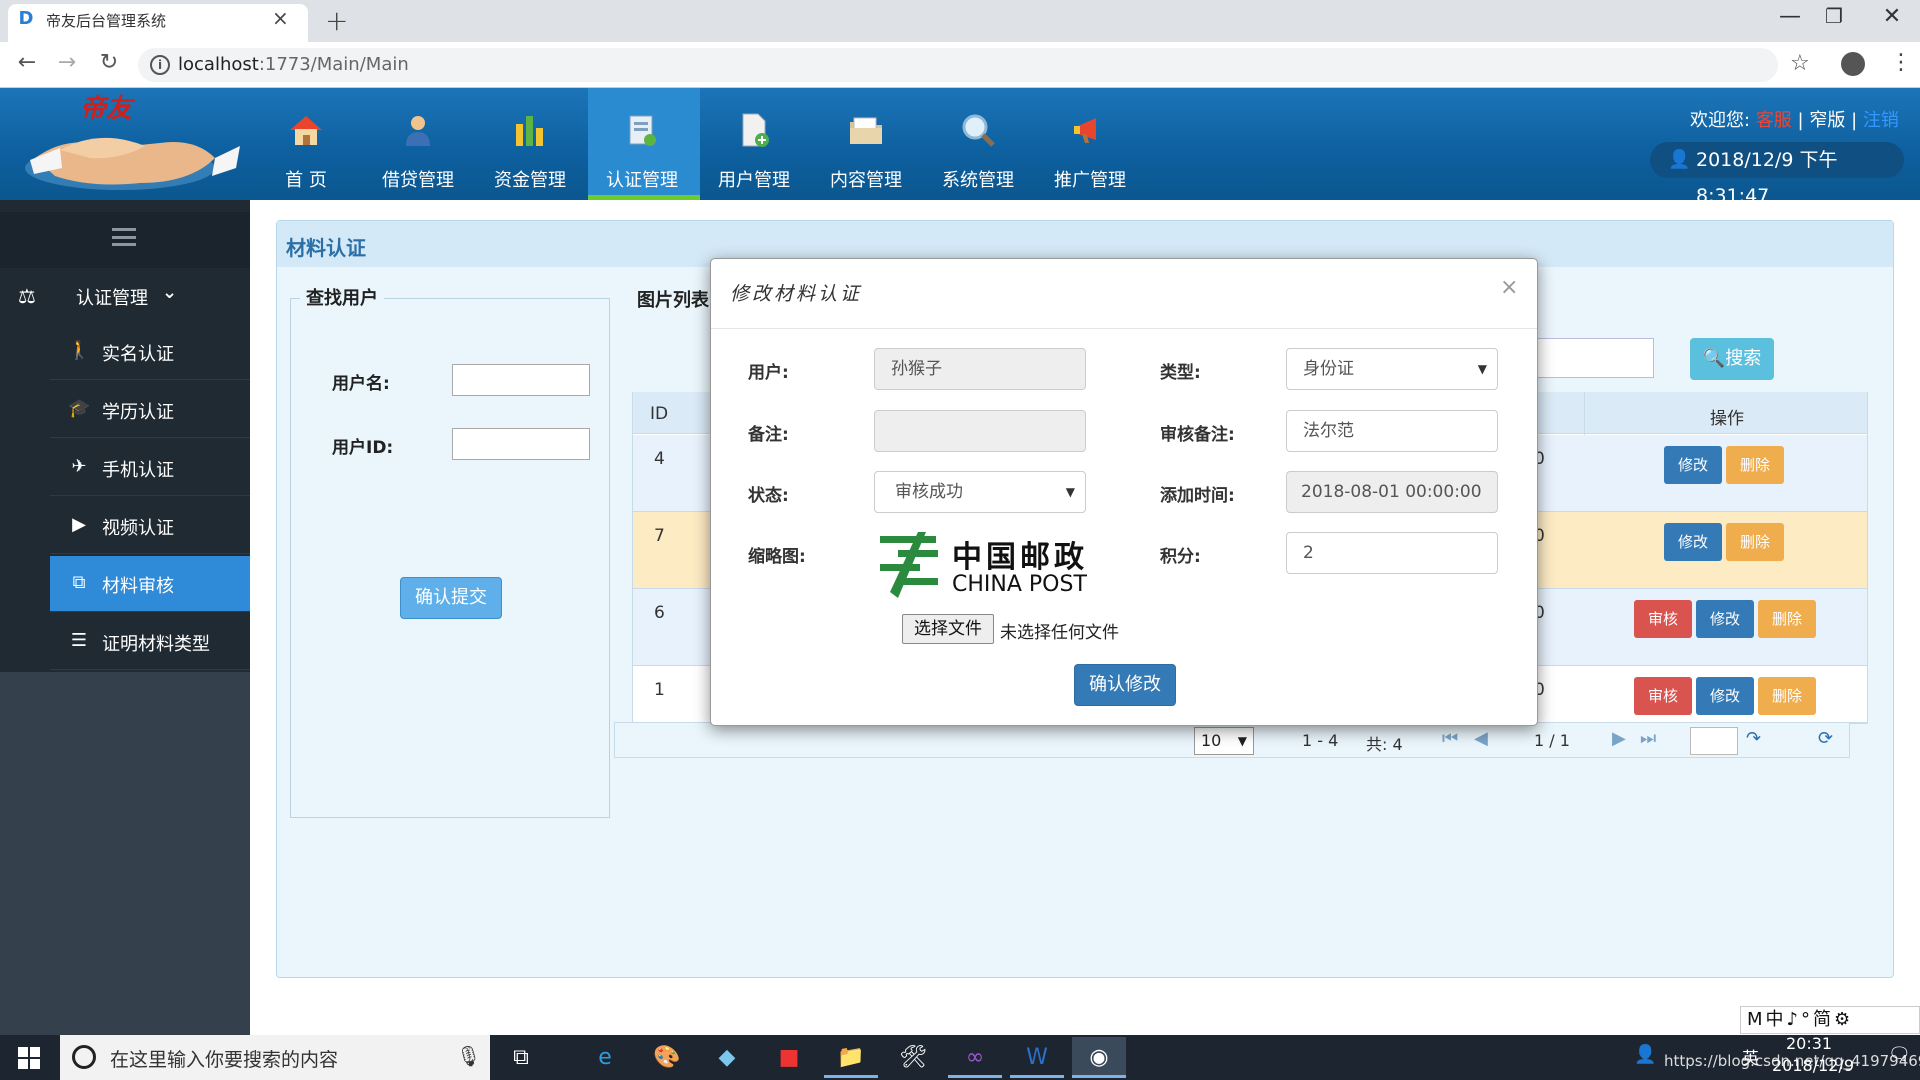 The image size is (1920, 1080). What do you see at coordinates (642, 180) in the screenshot?
I see `nav-label: 认证管理` at bounding box center [642, 180].